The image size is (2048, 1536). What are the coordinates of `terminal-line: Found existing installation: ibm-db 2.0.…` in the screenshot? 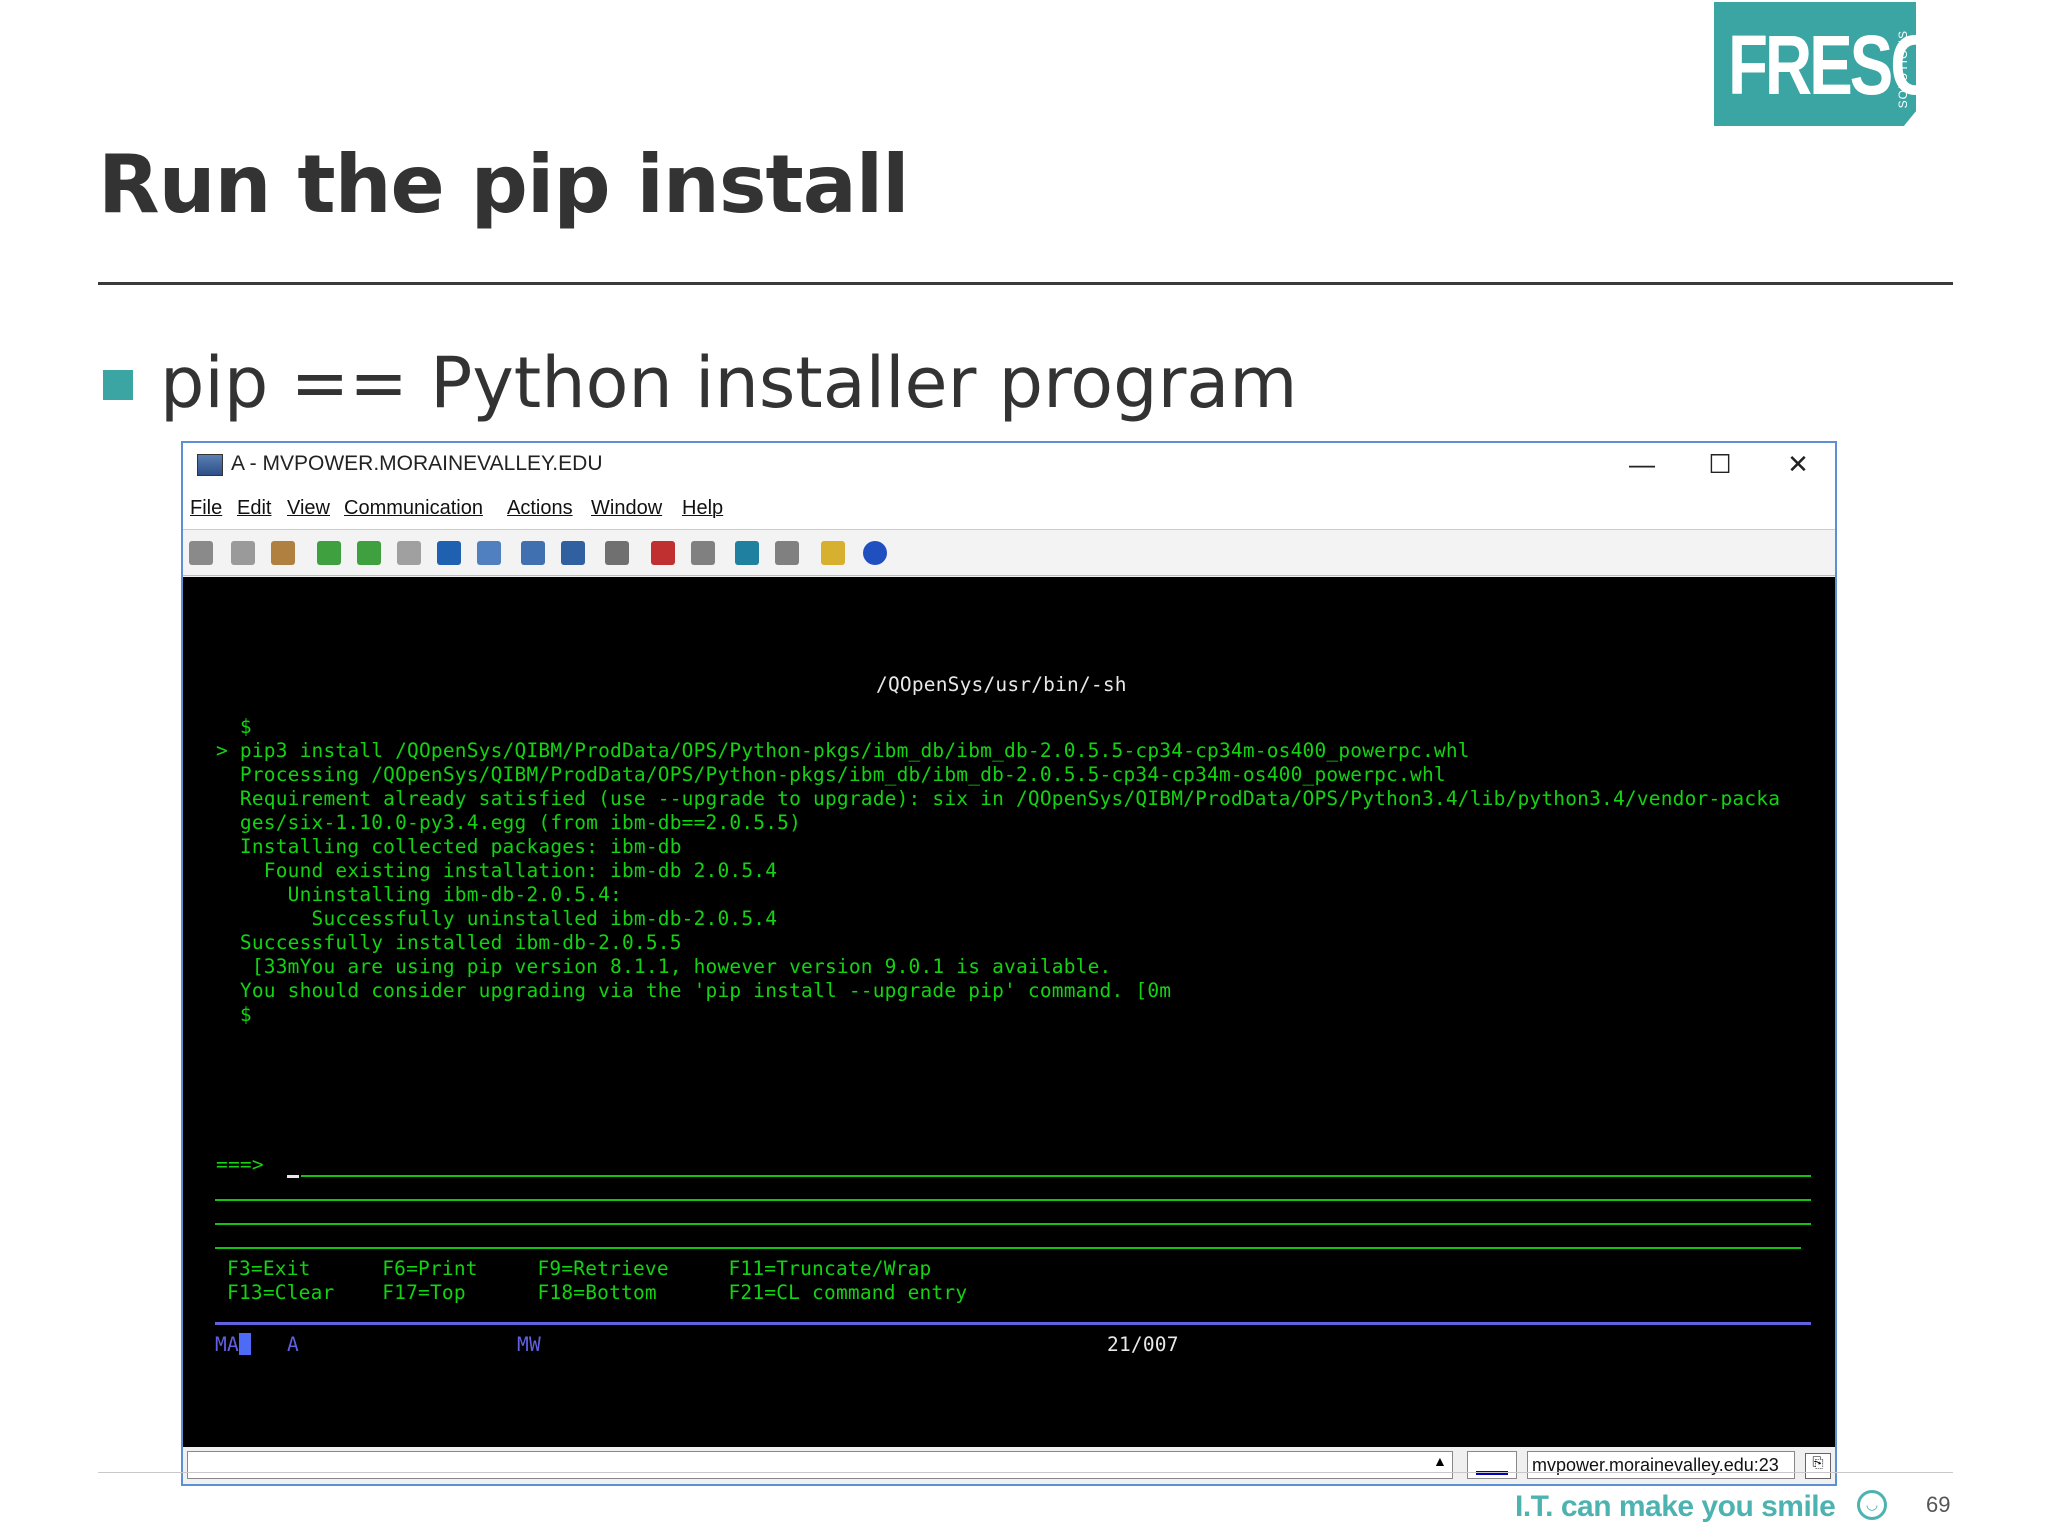 It's located at (497, 870).